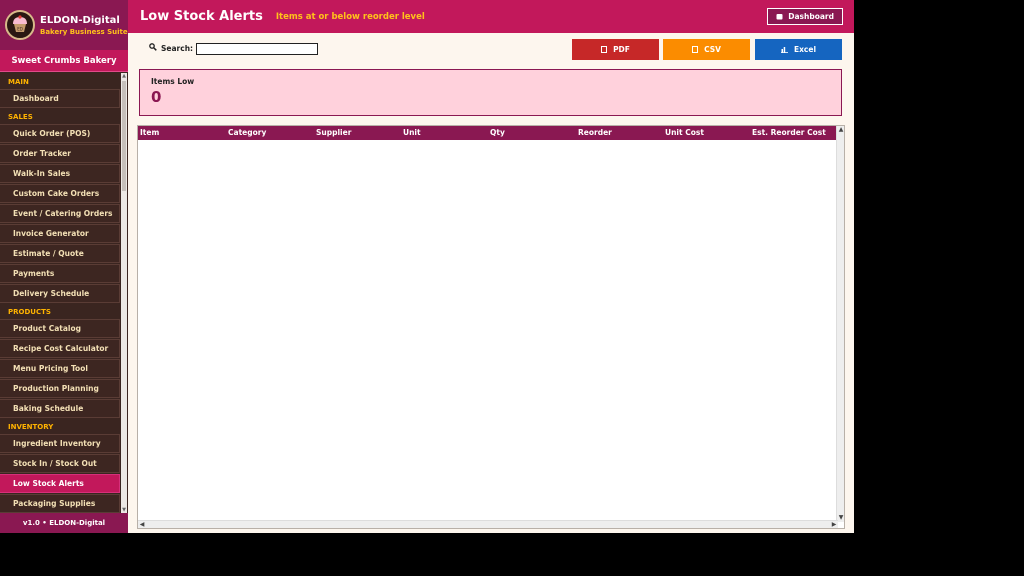 Image resolution: width=1024 pixels, height=576 pixels. I want to click on nav-item-walk-in-sales: Walk-In Sales, so click(60, 173).